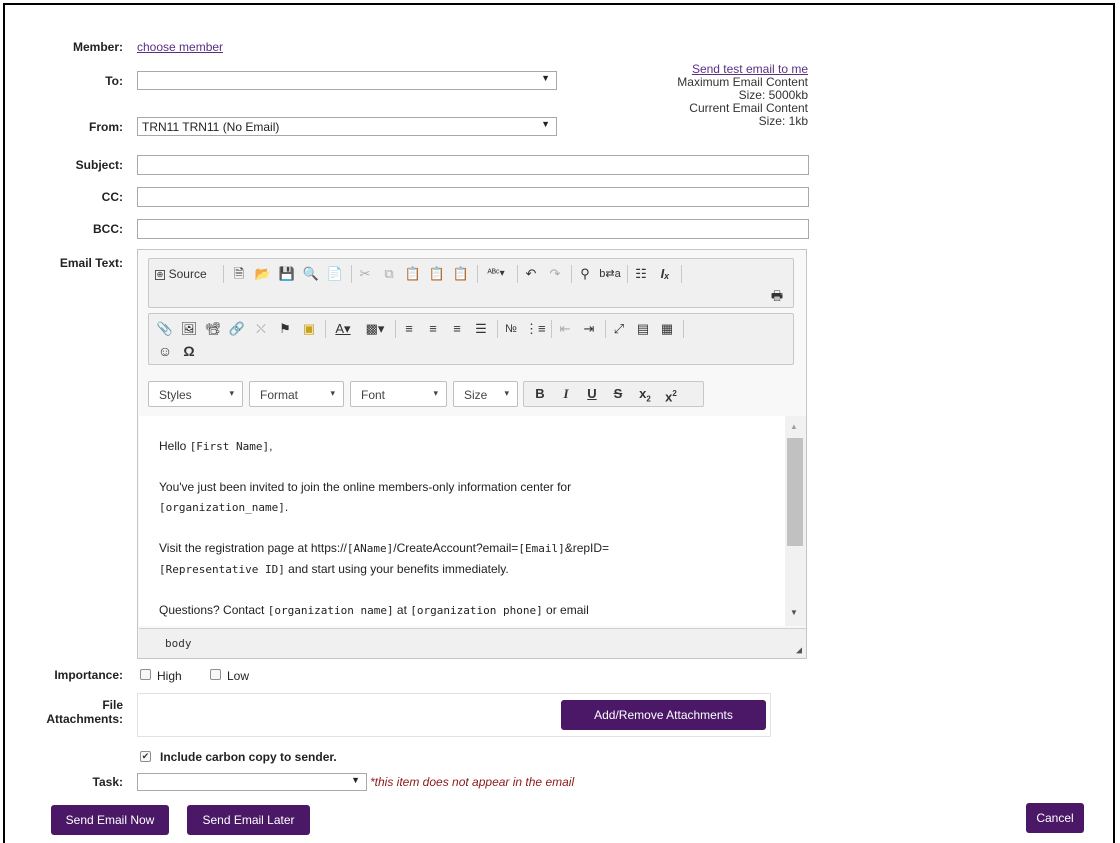  I want to click on paste-text-icon: 📋, so click(437, 274).